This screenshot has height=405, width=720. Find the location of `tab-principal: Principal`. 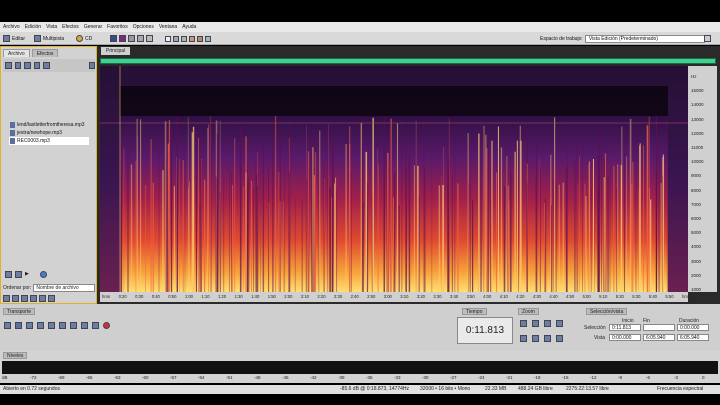

tab-principal: Principal is located at coordinates (116, 51).